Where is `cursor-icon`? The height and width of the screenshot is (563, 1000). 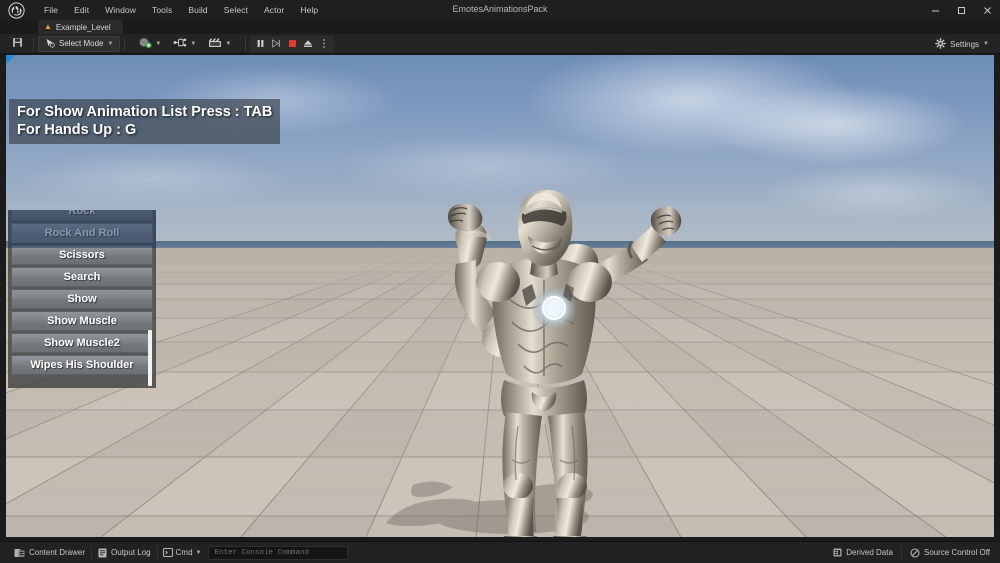 cursor-icon is located at coordinates (50, 44).